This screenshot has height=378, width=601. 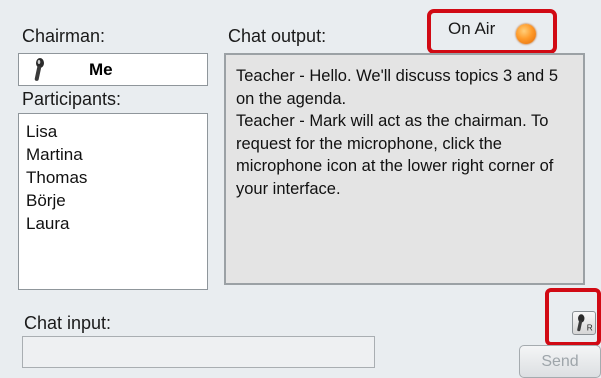 I want to click on participants-list: Lisa Martina Thomas Börje Laura, so click(x=113, y=201).